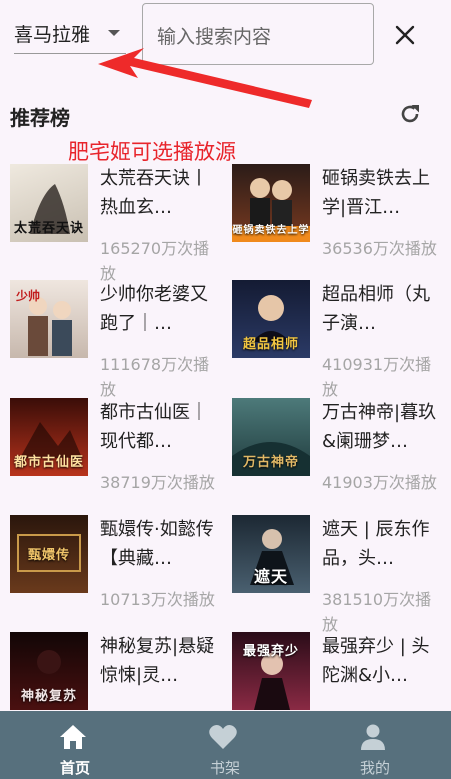  What do you see at coordinates (224, 768) in the screenshot?
I see `nav-label: 书架` at bounding box center [224, 768].